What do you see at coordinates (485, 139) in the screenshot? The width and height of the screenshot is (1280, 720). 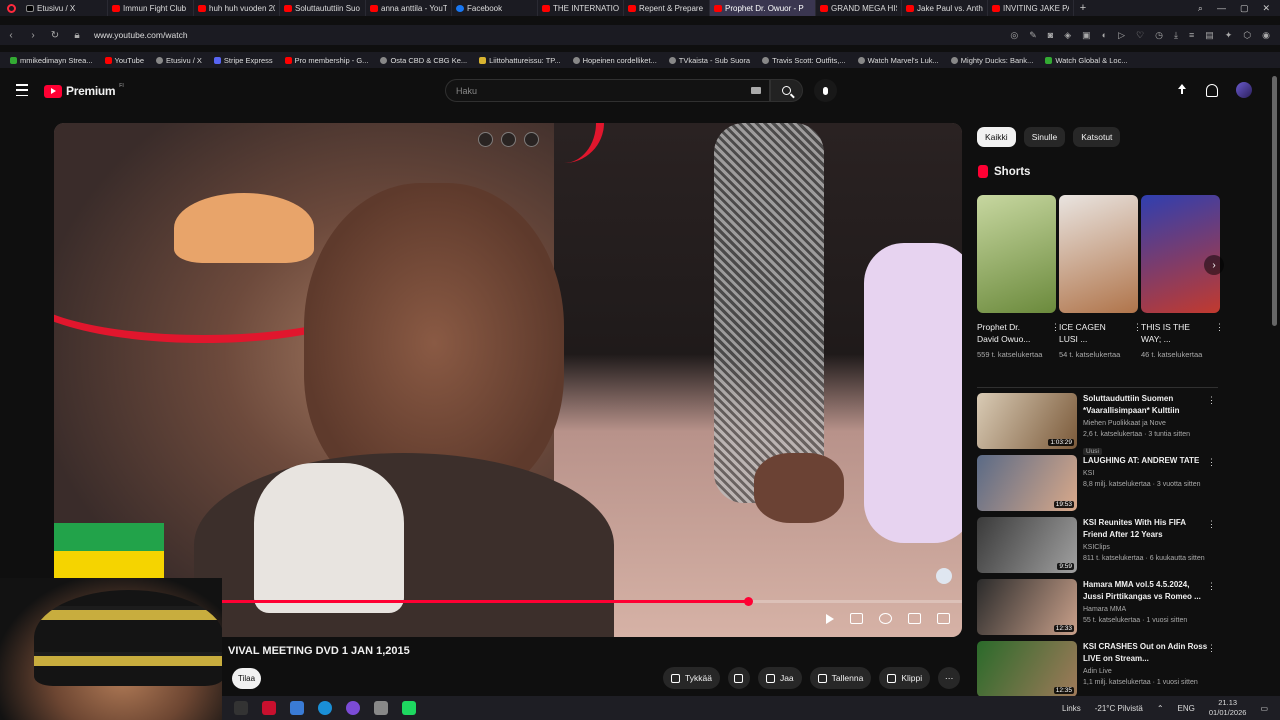 I see `copy-icon` at bounding box center [485, 139].